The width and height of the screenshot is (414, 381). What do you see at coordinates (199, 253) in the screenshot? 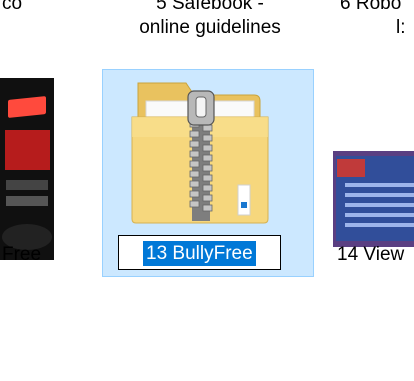
I see `rename-selected-text: 13 BullyFree` at bounding box center [199, 253].